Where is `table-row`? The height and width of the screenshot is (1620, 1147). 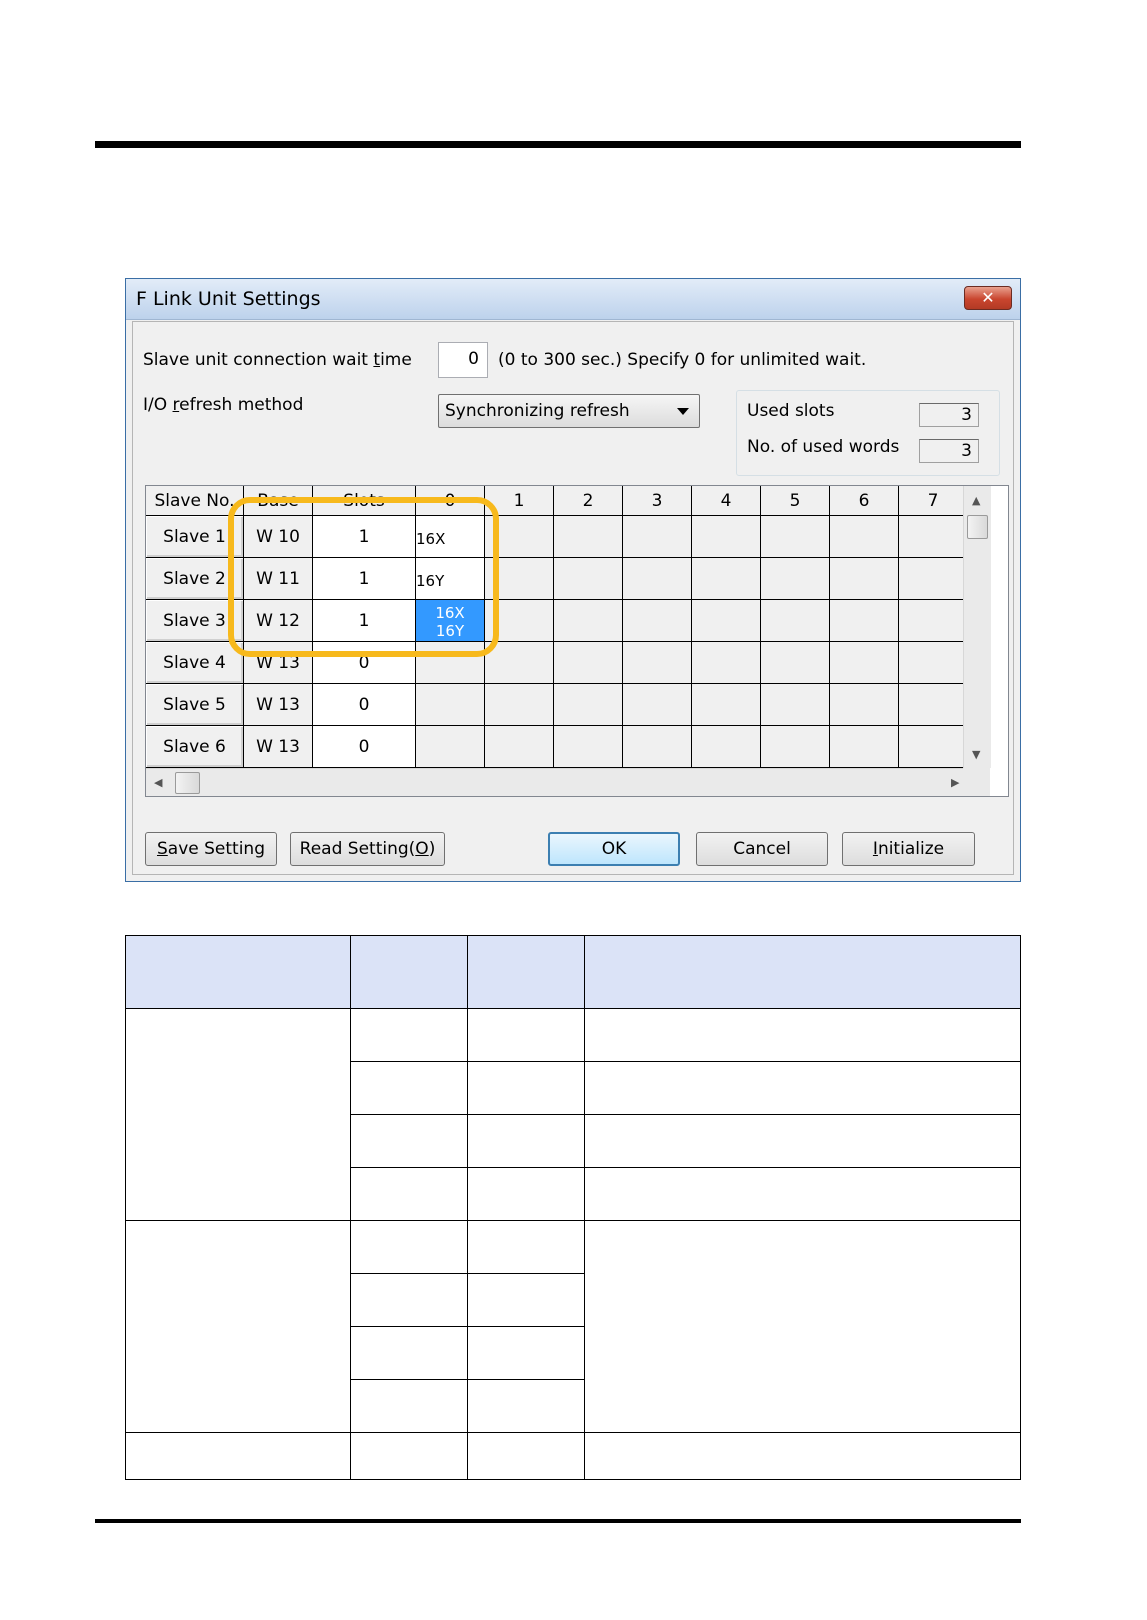 table-row is located at coordinates (573, 1114).